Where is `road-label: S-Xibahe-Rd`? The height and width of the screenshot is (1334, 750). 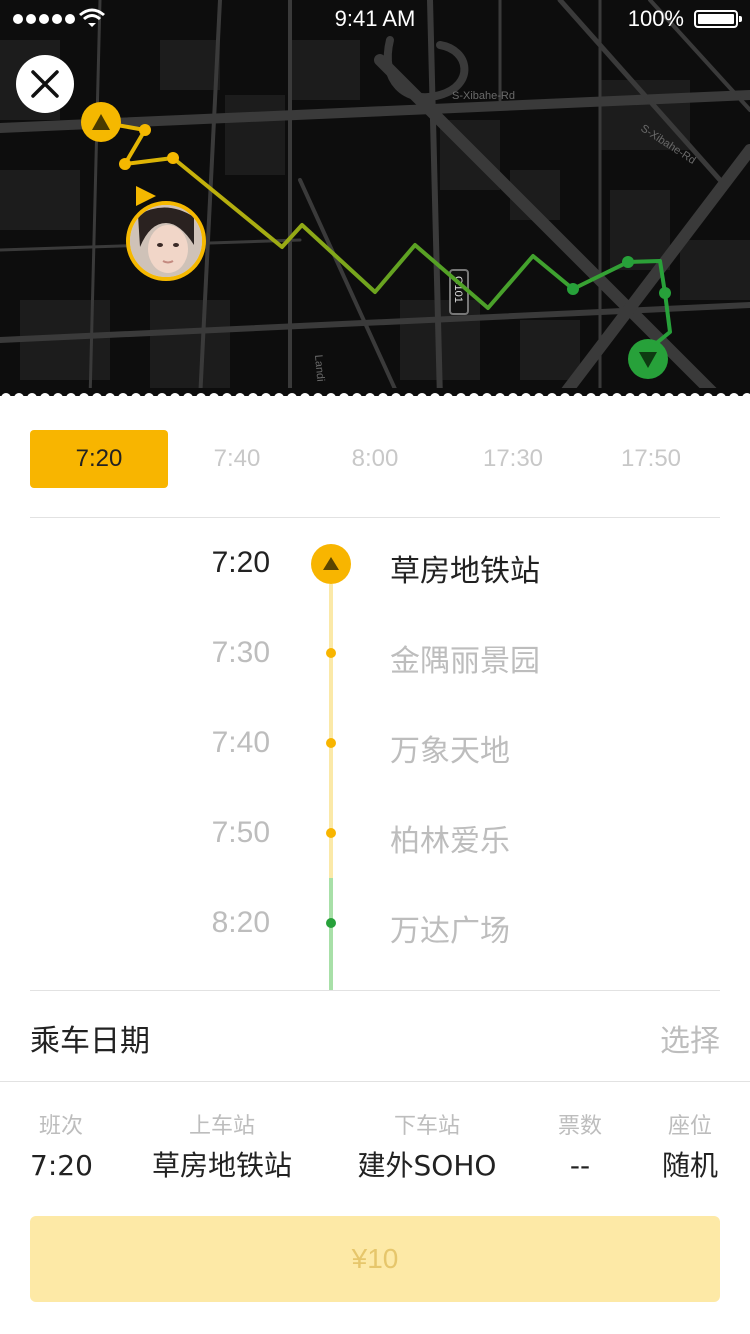
road-label: S-Xibahe-Rd is located at coordinates (483, 96).